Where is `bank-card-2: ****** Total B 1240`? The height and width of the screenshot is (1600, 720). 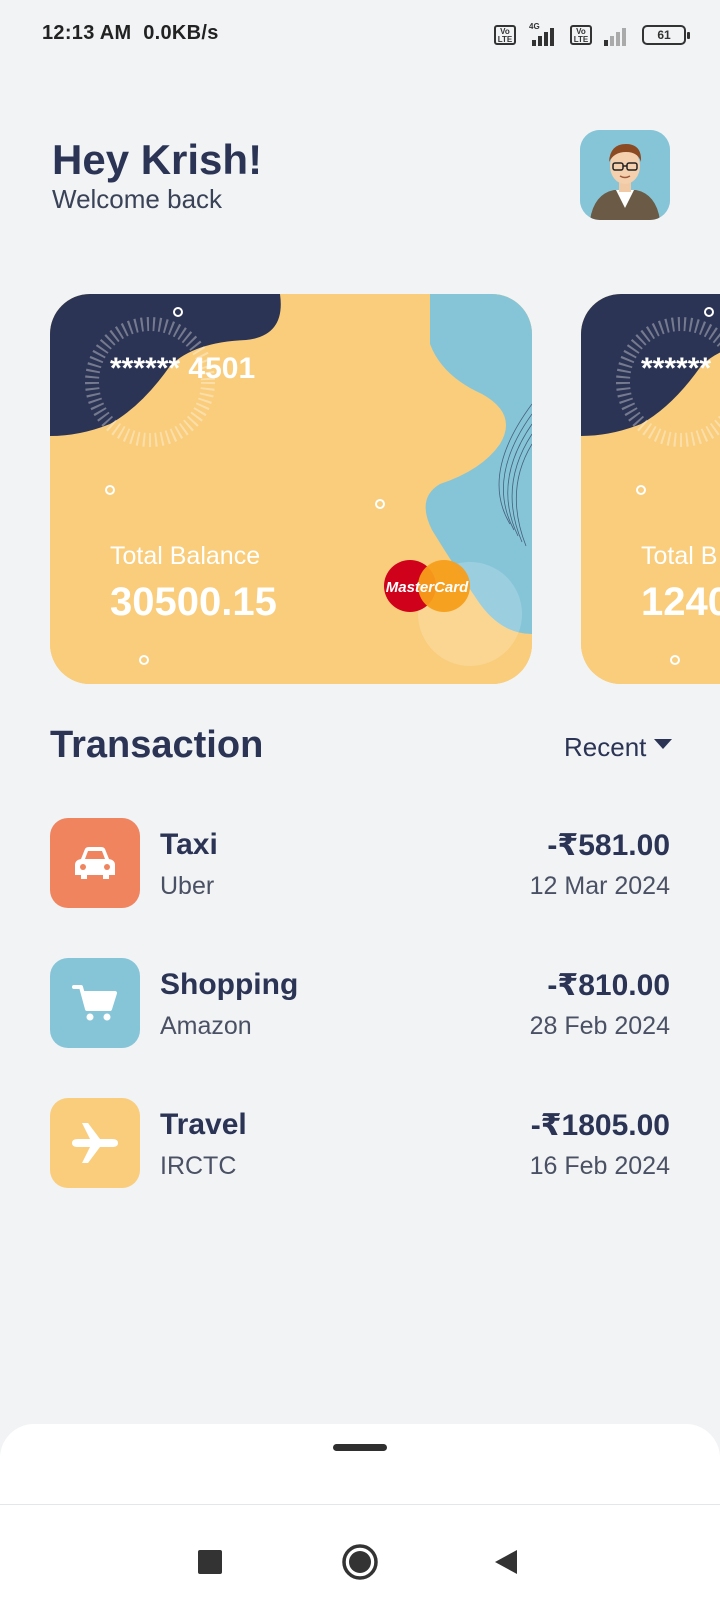 bank-card-2: ****** Total B 1240 is located at coordinates (650, 489).